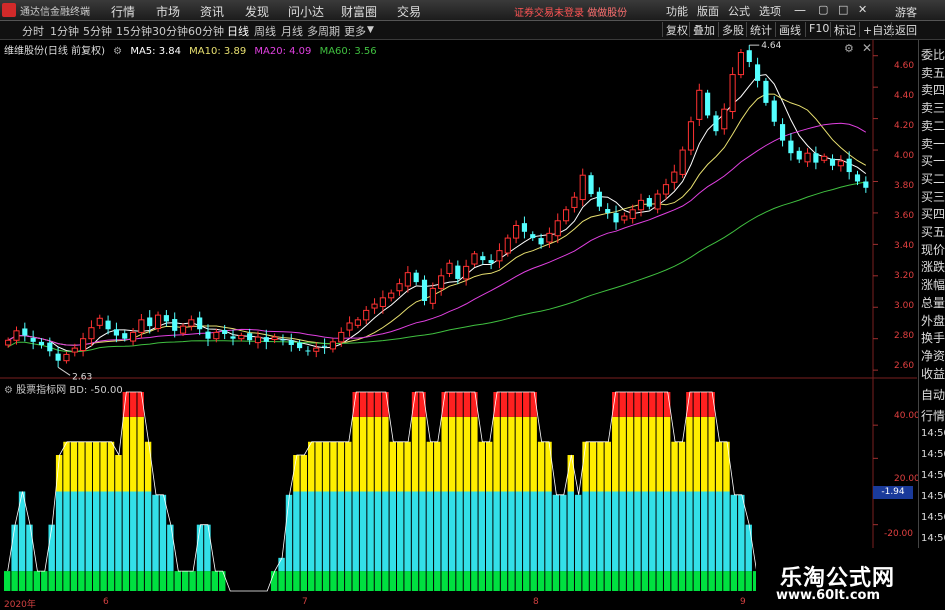  Describe the element at coordinates (893, 492) in the screenshot. I see `indicator-current-value: -1.94` at that location.